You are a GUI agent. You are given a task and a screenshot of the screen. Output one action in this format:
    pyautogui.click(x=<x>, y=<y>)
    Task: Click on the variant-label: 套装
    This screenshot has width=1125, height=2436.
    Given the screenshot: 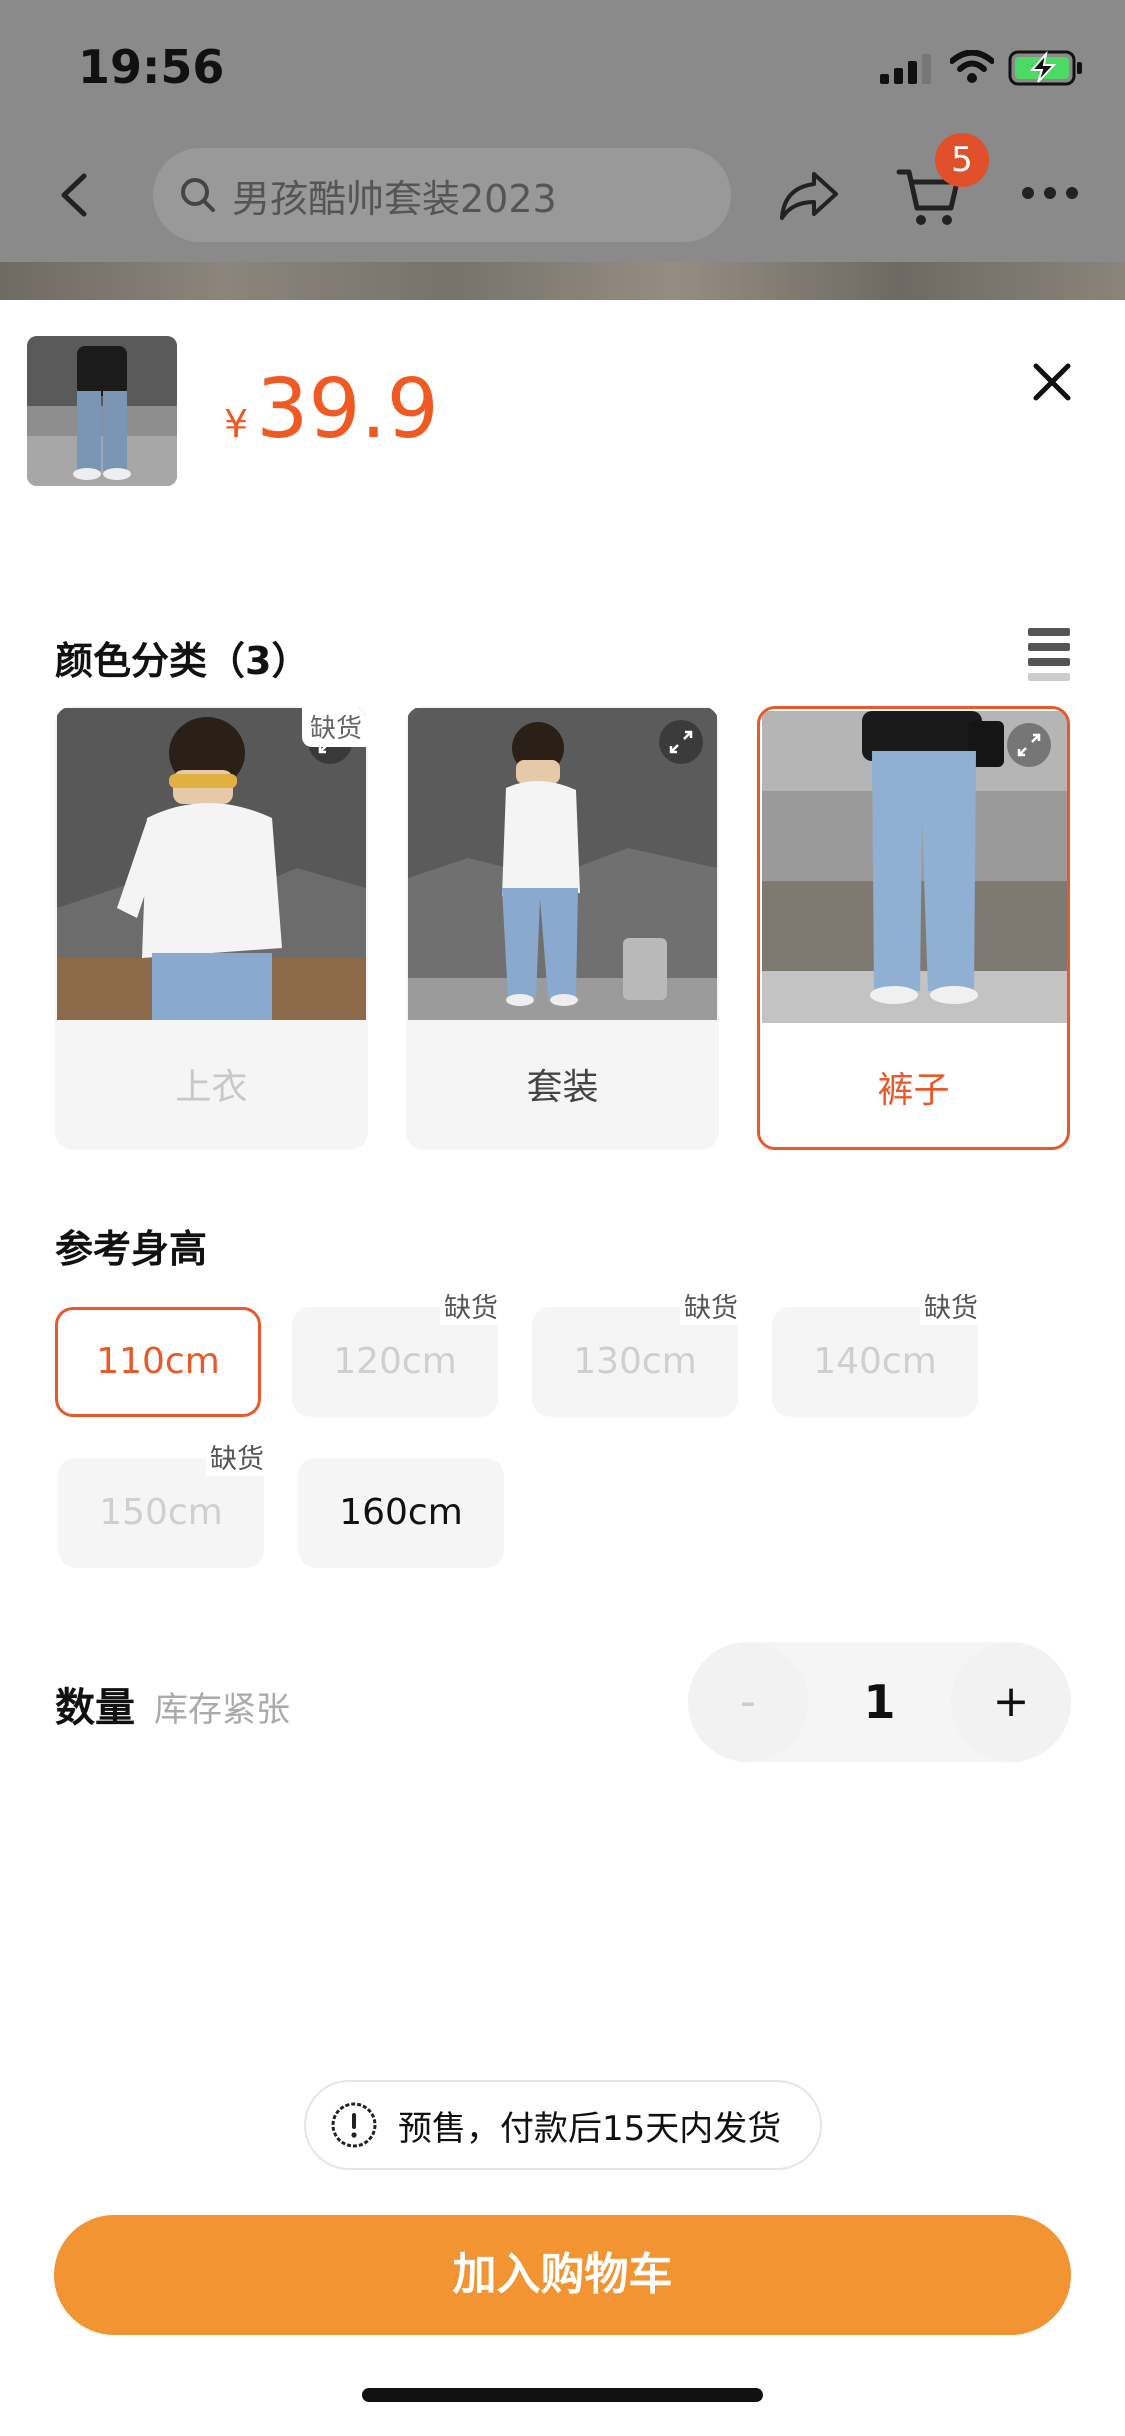 What is the action you would take?
    pyautogui.click(x=562, y=1087)
    